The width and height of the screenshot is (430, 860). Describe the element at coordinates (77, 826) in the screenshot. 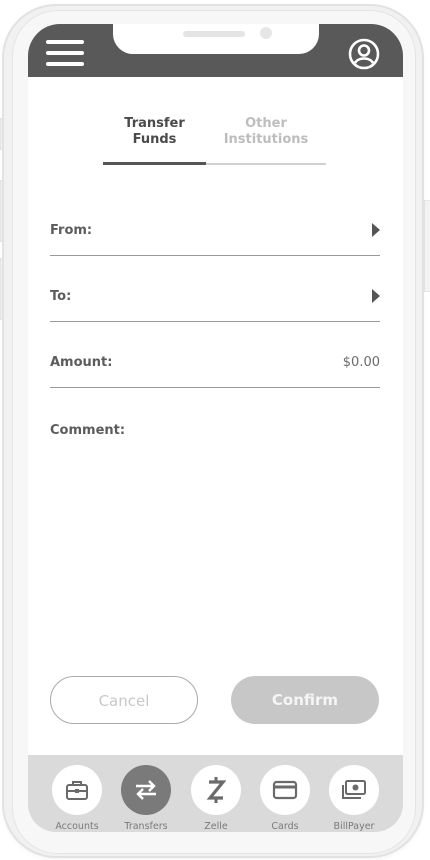

I see `nav-label-accounts: Accounts` at that location.